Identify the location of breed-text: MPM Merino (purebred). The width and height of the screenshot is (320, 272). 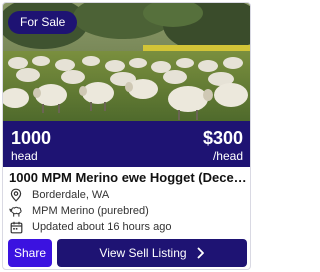
(90, 211).